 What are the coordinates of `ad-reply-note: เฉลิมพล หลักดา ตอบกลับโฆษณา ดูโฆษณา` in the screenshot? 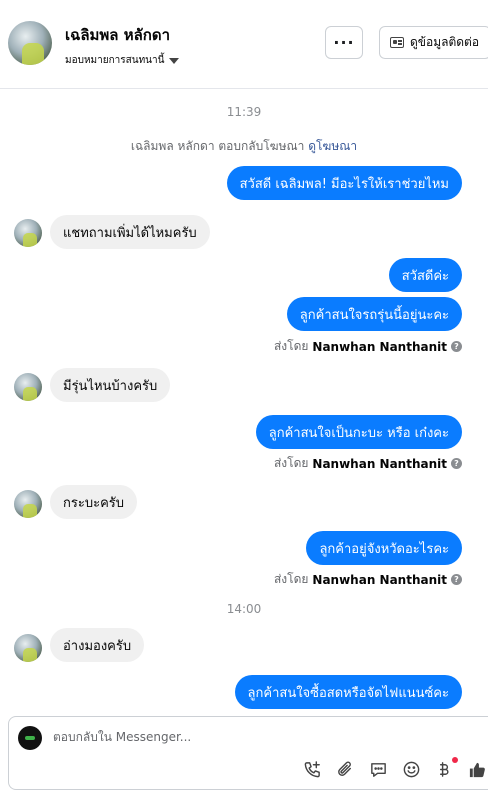 It's located at (244, 146).